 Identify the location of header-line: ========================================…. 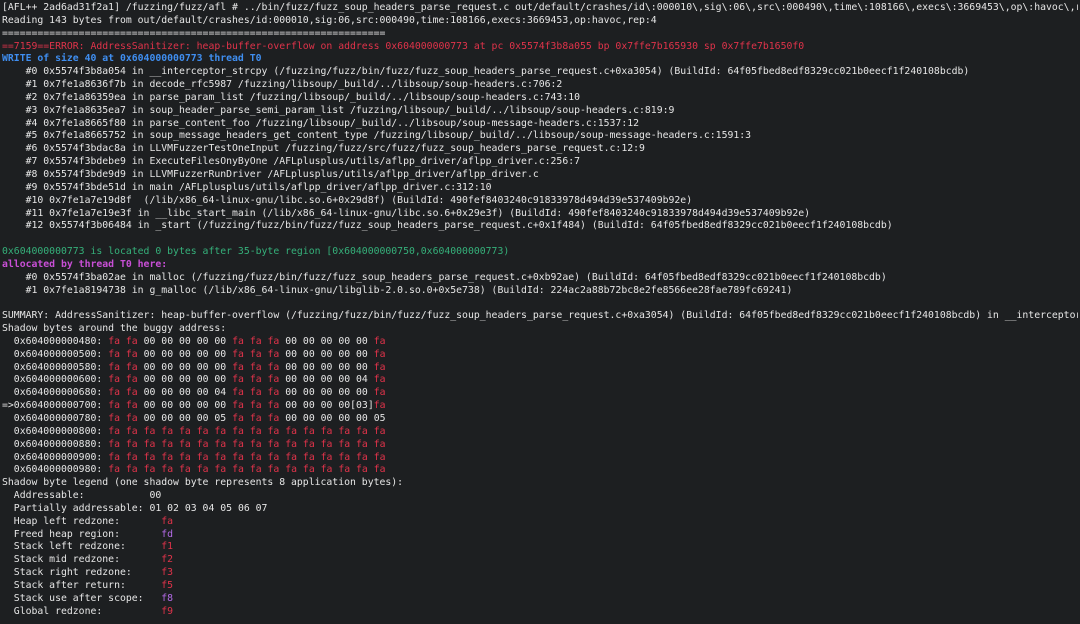
(194, 33).